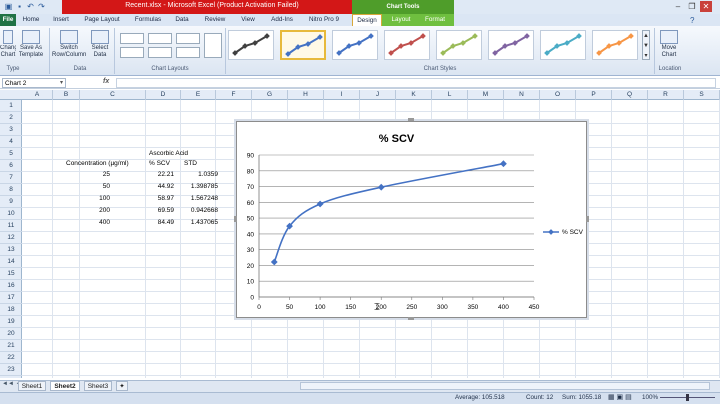  What do you see at coordinates (435, 20) in the screenshot?
I see `tab-format: Format` at bounding box center [435, 20].